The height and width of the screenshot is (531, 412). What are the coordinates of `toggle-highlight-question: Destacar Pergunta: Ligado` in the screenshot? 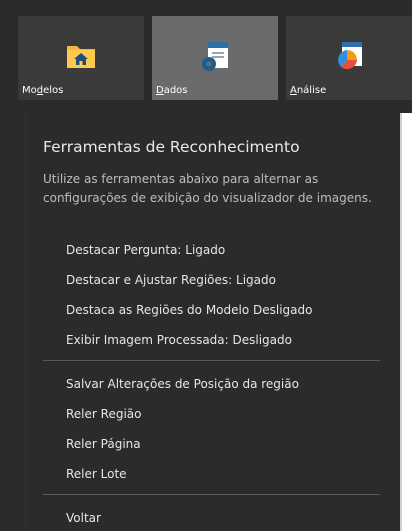 It's located at (145, 250).